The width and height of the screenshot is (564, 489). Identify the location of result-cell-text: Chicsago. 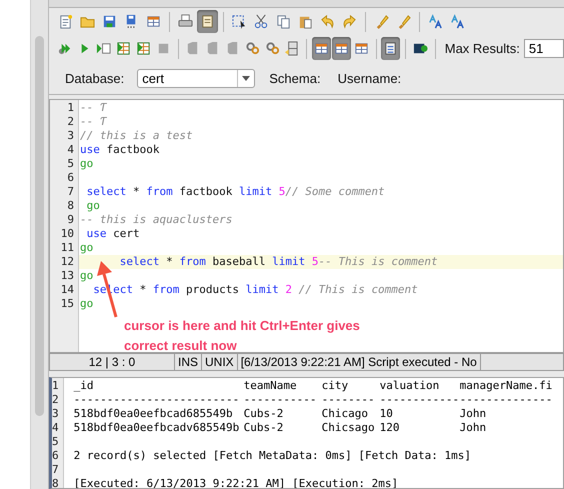
(349, 428).